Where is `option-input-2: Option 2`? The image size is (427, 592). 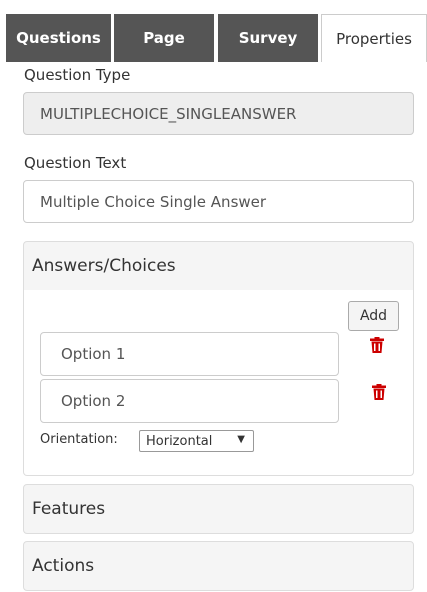 option-input-2: Option 2 is located at coordinates (189, 401).